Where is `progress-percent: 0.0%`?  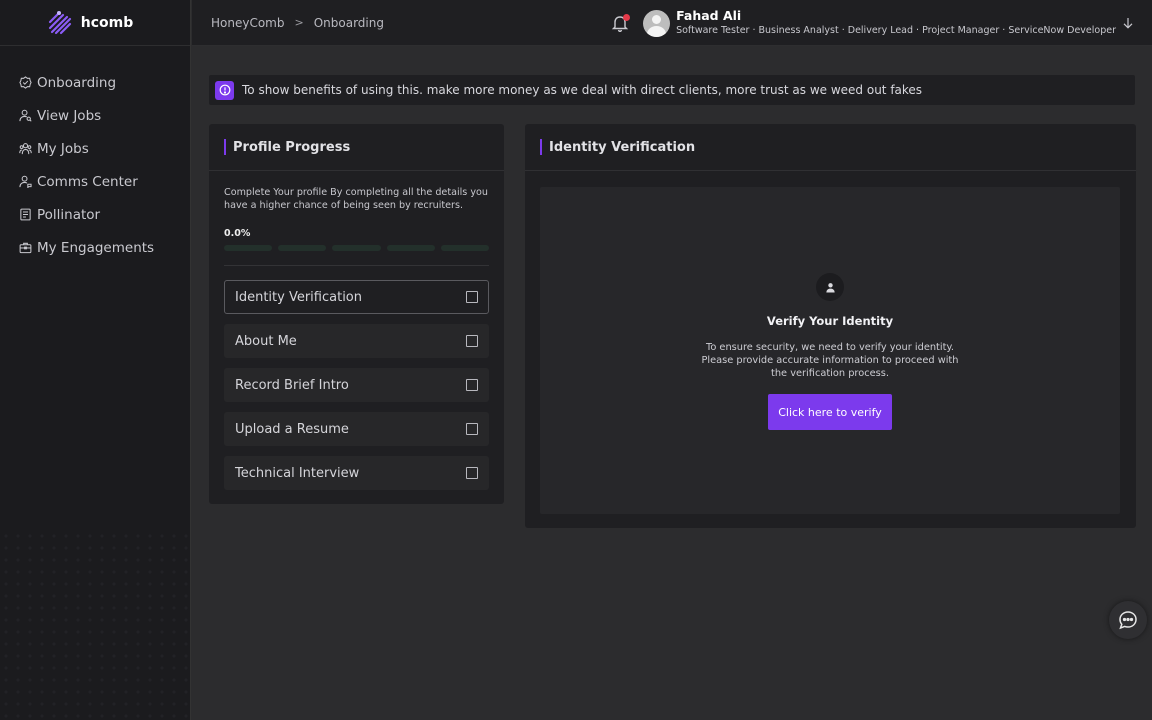
progress-percent: 0.0% is located at coordinates (237, 233).